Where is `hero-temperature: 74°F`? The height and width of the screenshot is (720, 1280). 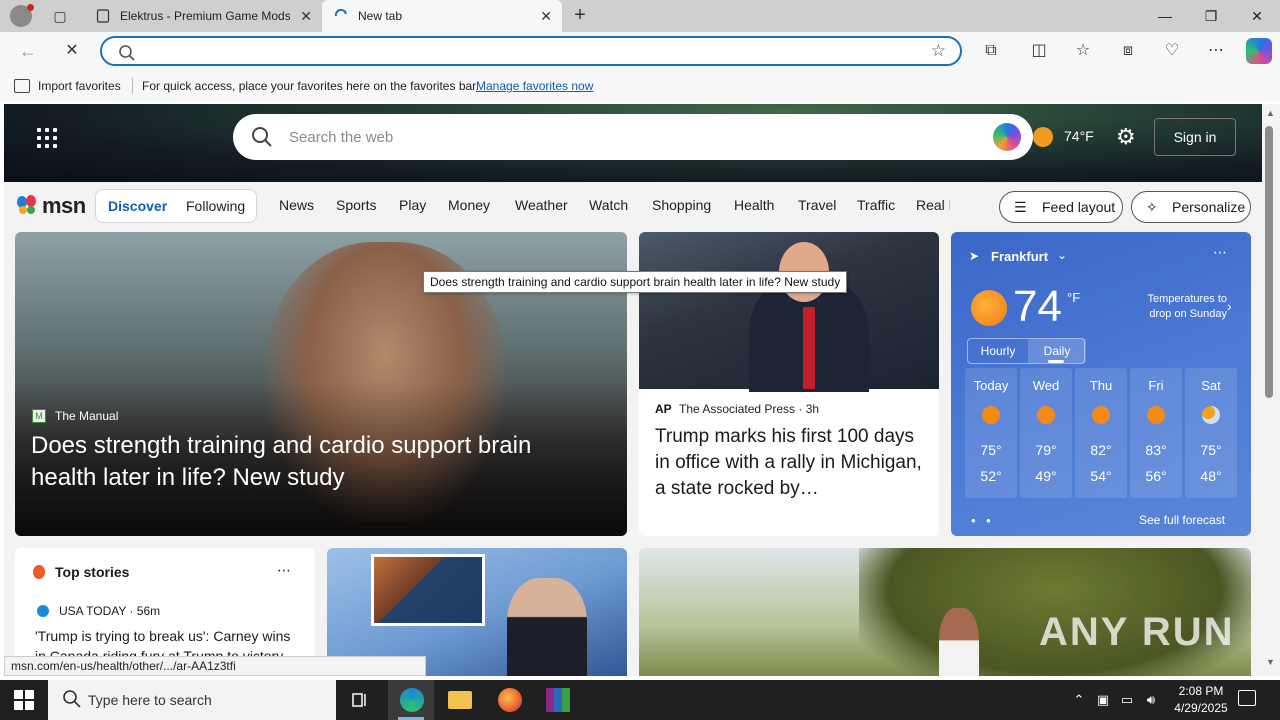 hero-temperature: 74°F is located at coordinates (1079, 136).